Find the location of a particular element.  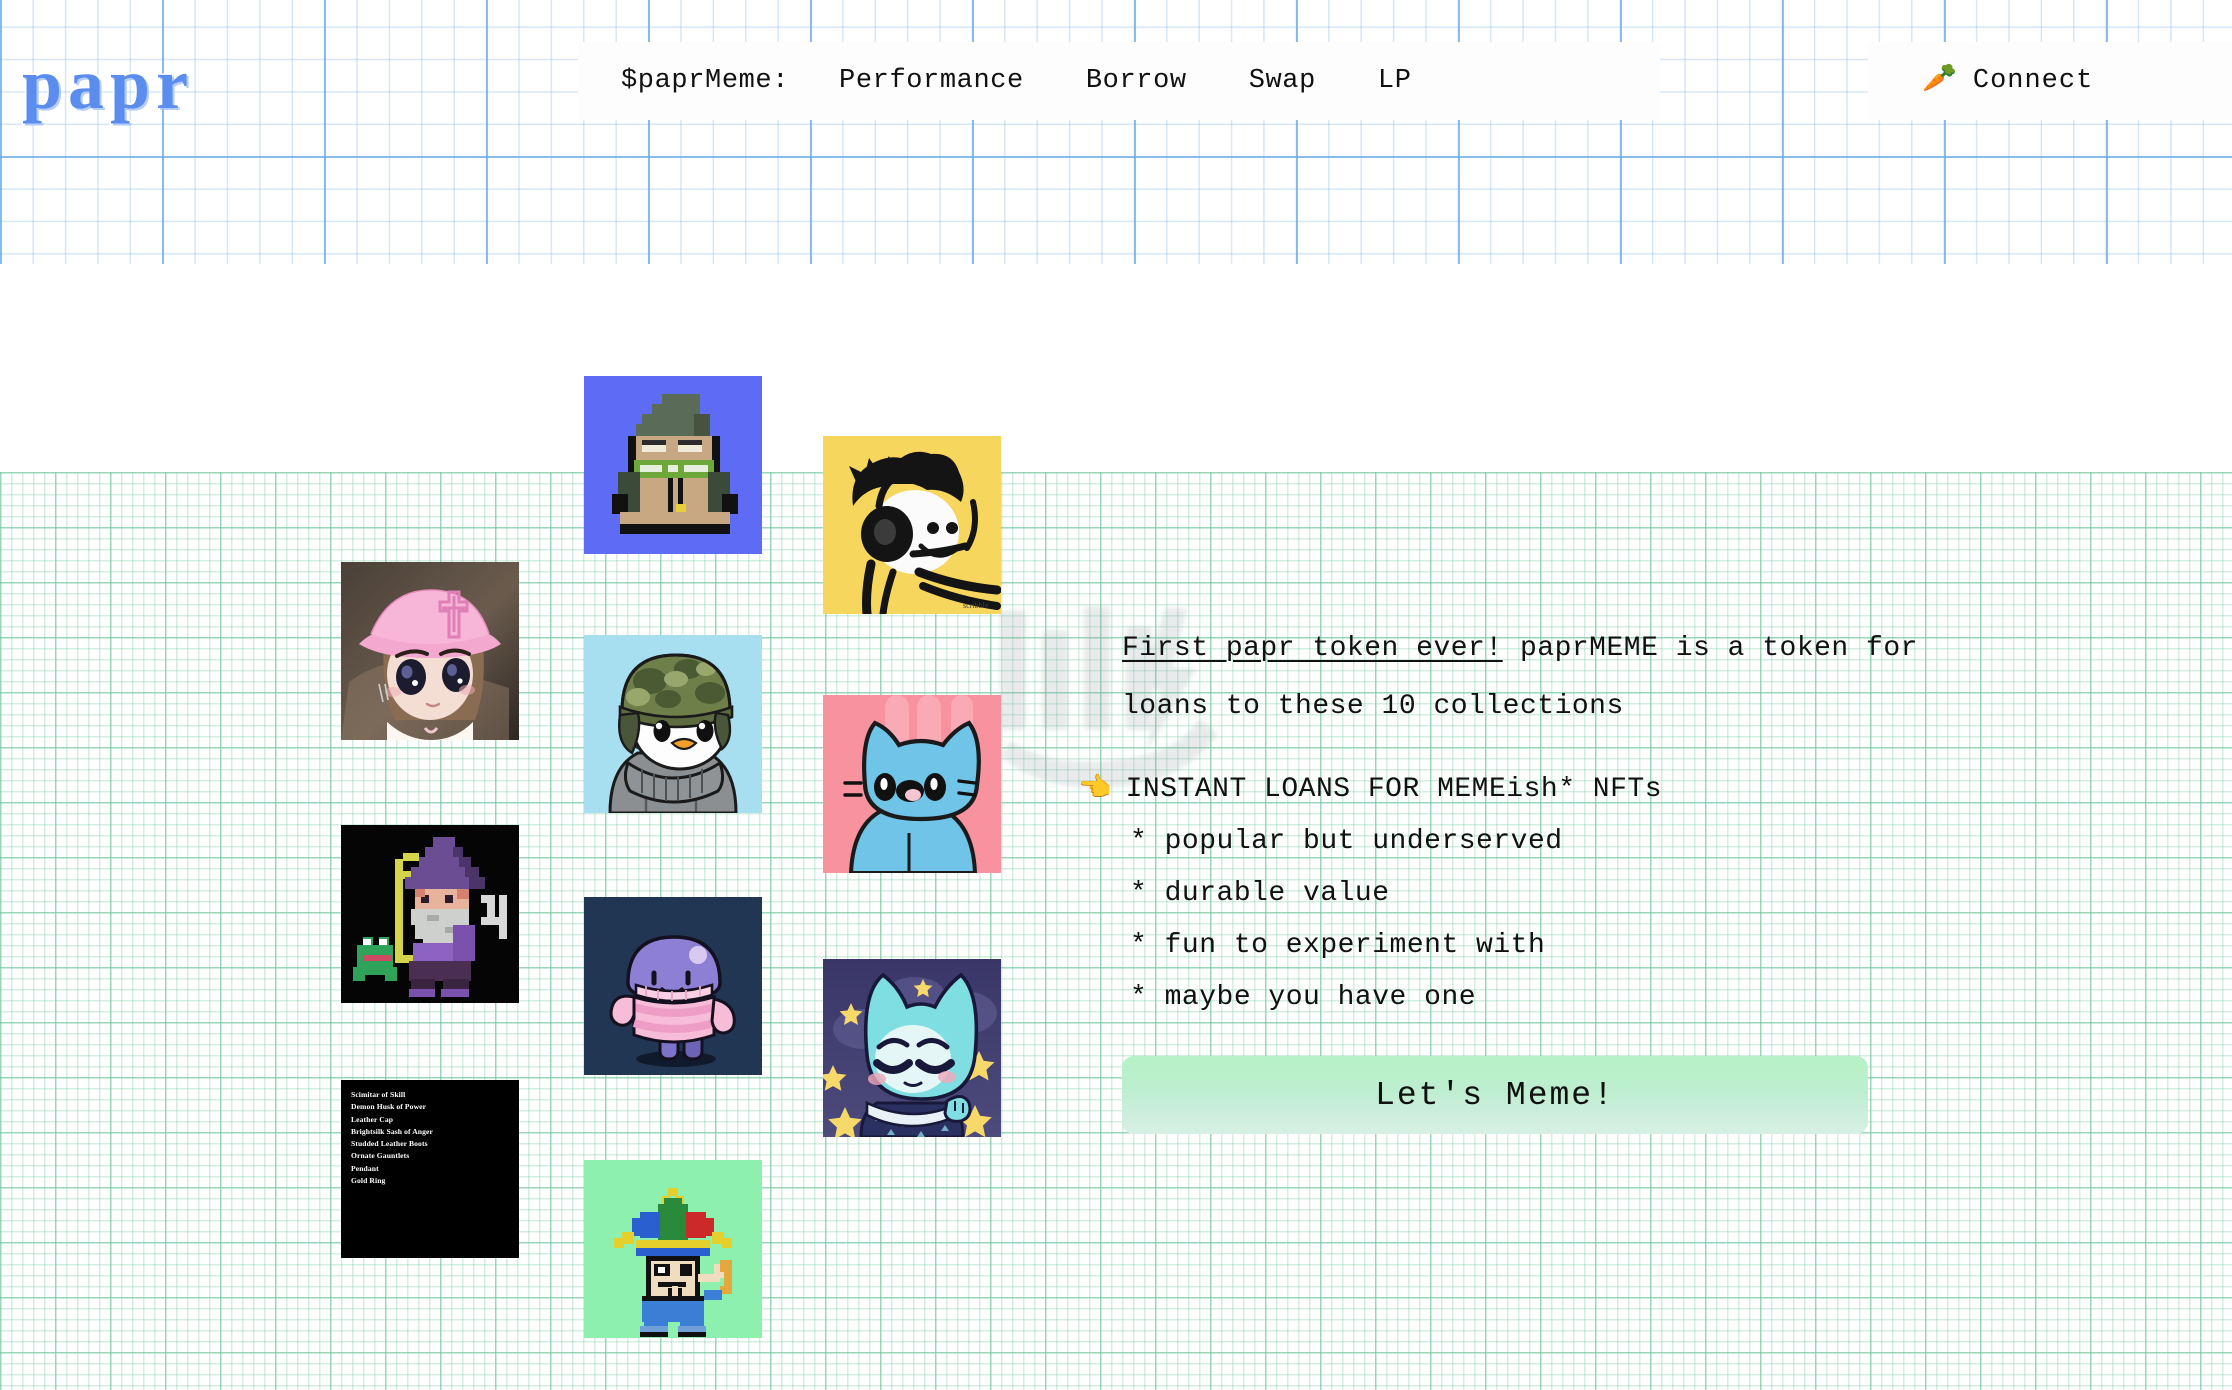

nav-swap: Swap is located at coordinates (1282, 81).